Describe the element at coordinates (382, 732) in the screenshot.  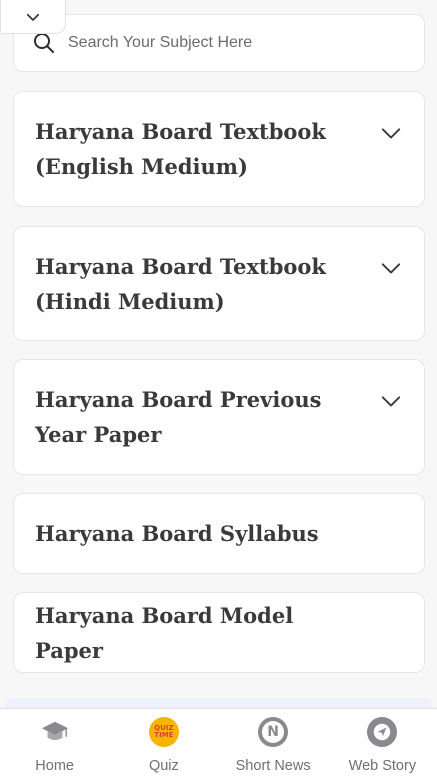
I see `web-story-icon` at that location.